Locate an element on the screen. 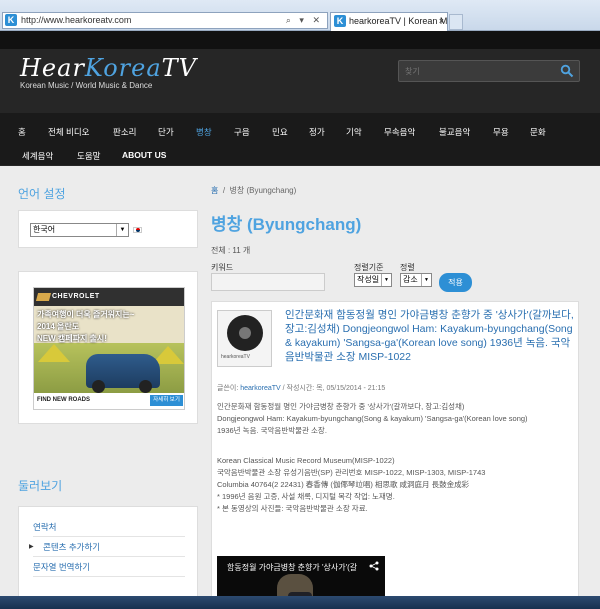 This screenshot has width=600, height=609. header-top-band is located at coordinates (300, 40).